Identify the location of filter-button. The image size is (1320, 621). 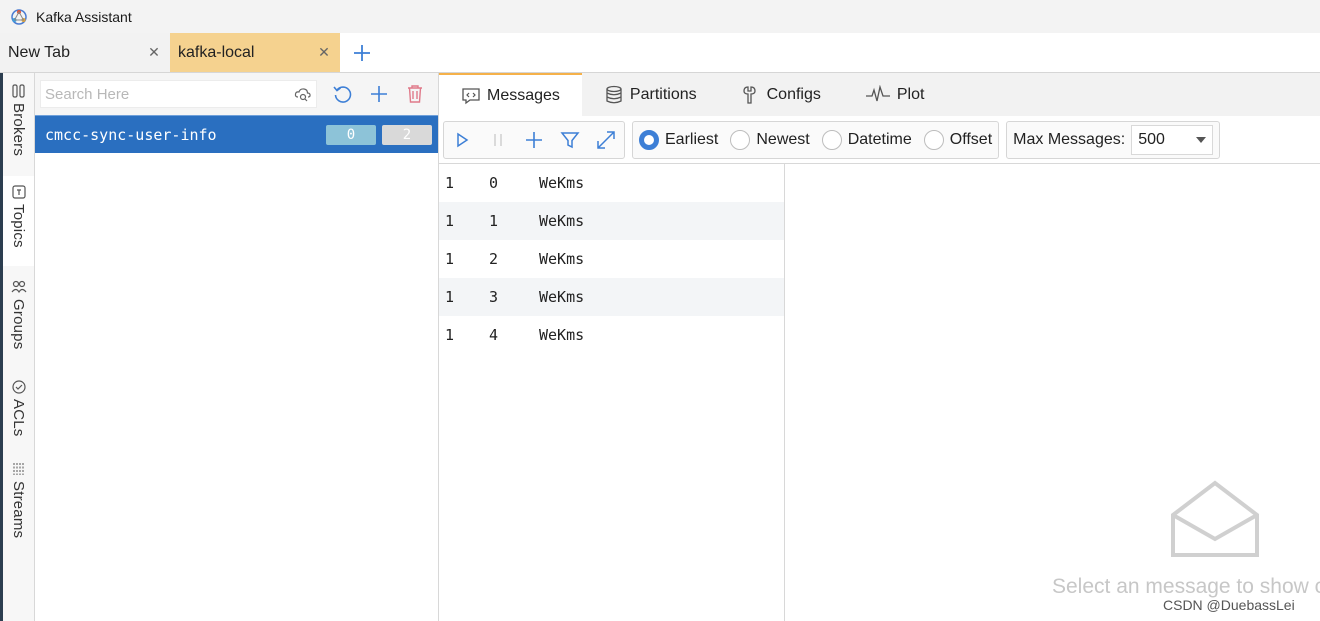
(570, 140).